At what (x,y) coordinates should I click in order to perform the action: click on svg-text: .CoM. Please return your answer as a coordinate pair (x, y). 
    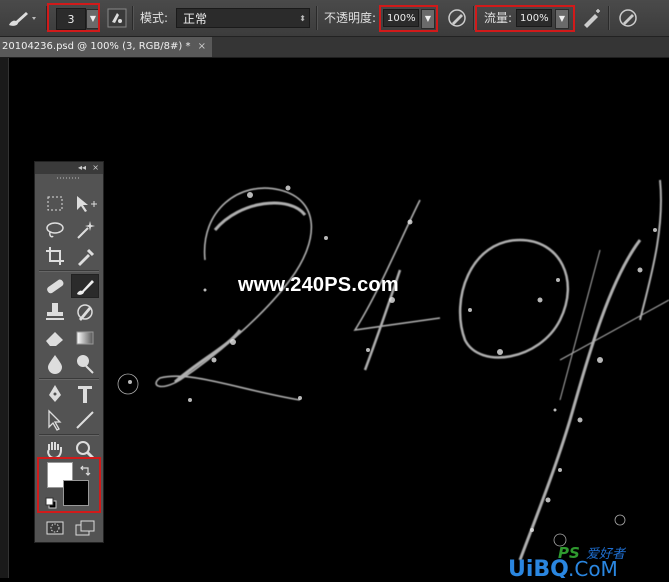
    Looking at the image, I should click on (593, 567).